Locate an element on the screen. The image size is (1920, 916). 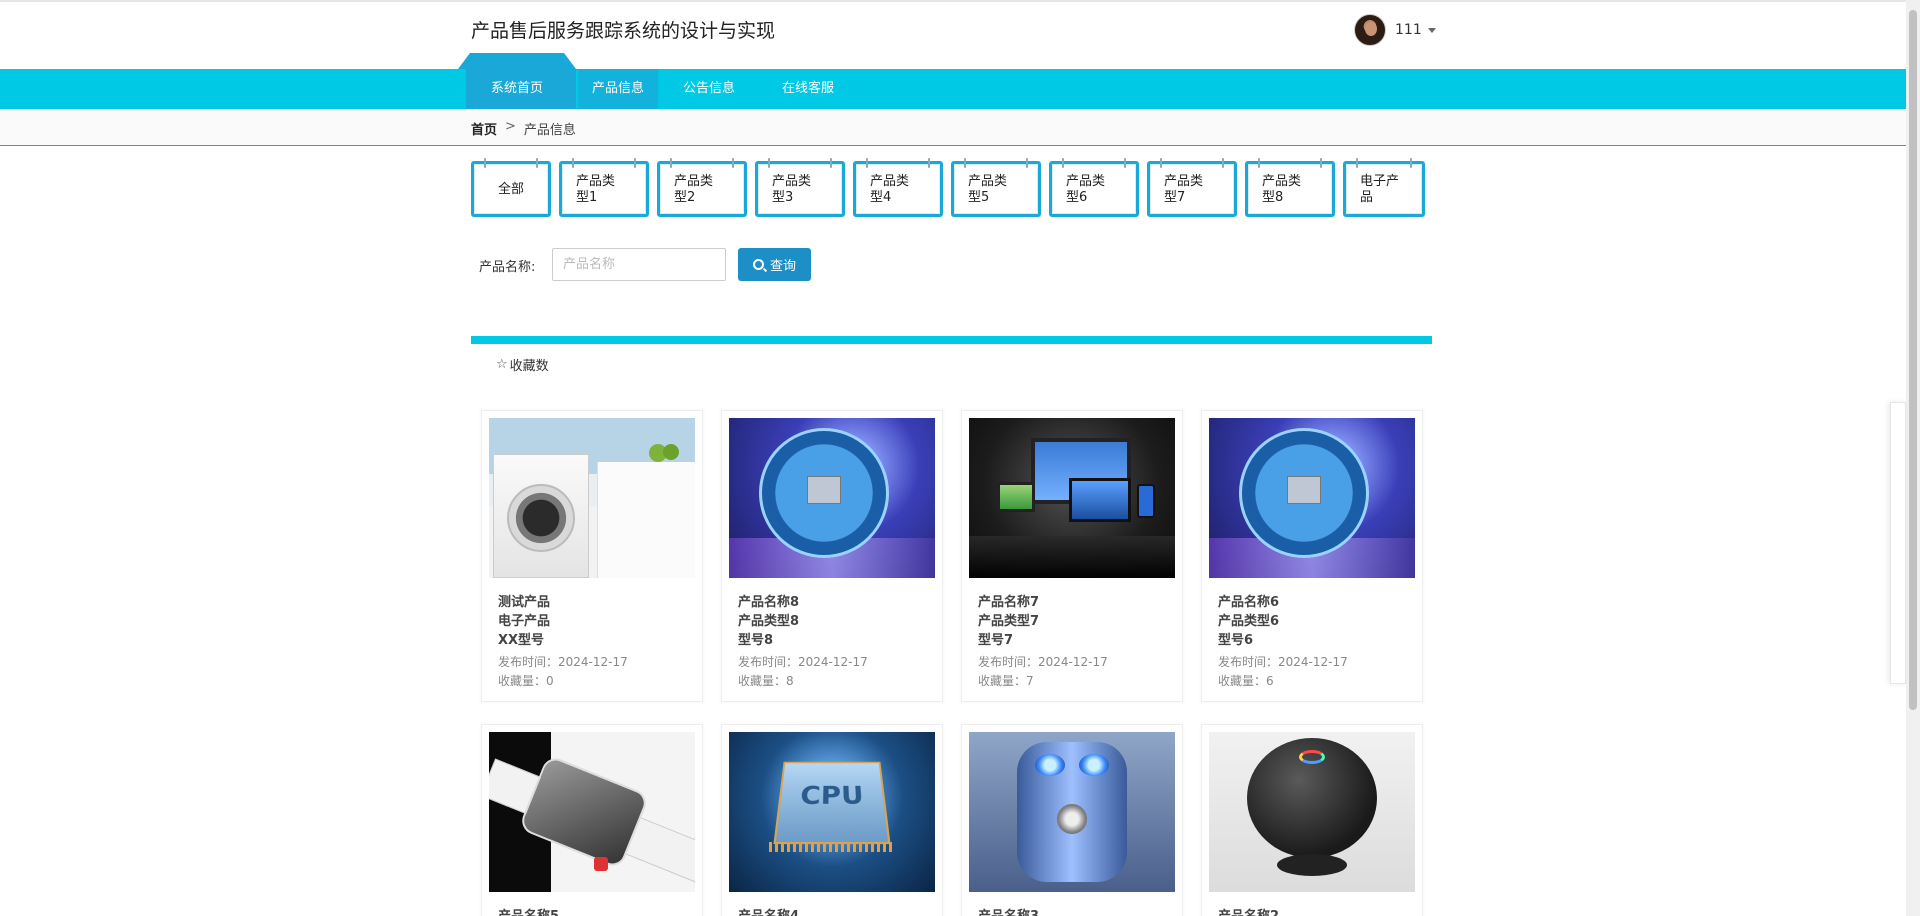
user-menu: 111 is located at coordinates (1395, 30).